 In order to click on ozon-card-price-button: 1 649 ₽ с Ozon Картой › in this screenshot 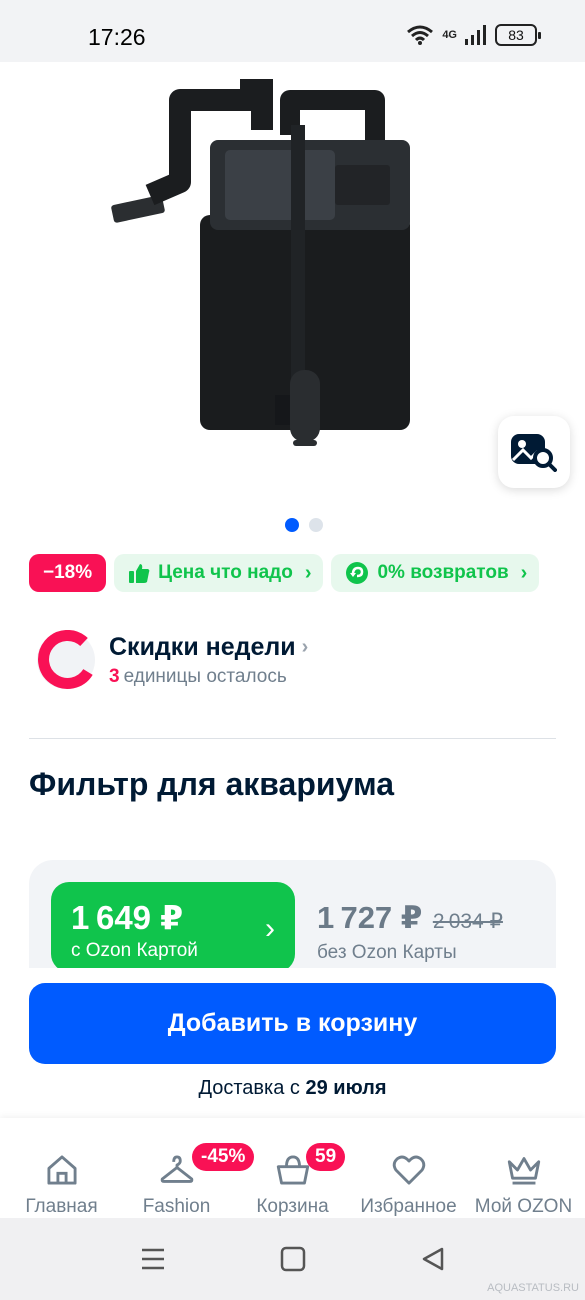, I will do `click(173, 925)`.